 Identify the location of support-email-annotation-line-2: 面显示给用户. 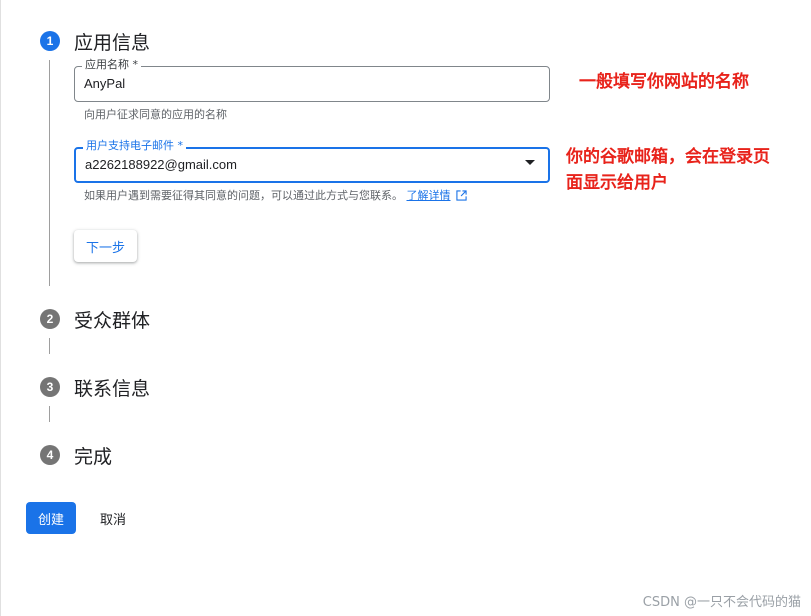
(617, 183).